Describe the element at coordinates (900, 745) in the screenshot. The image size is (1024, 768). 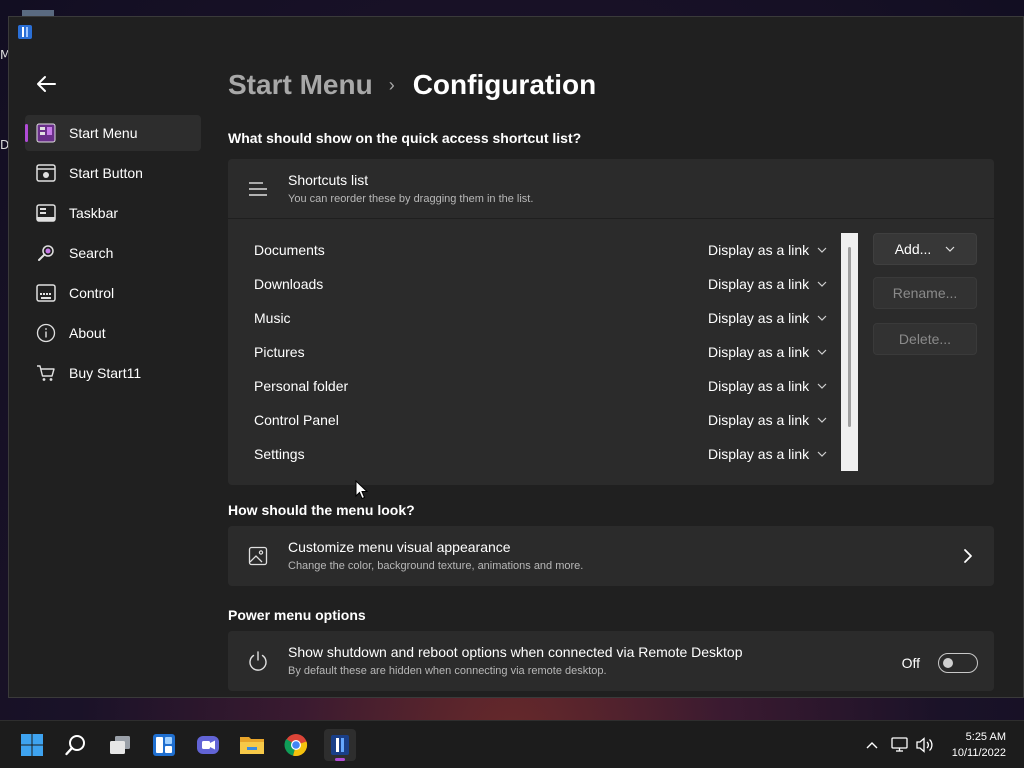
I see `network-icon` at that location.